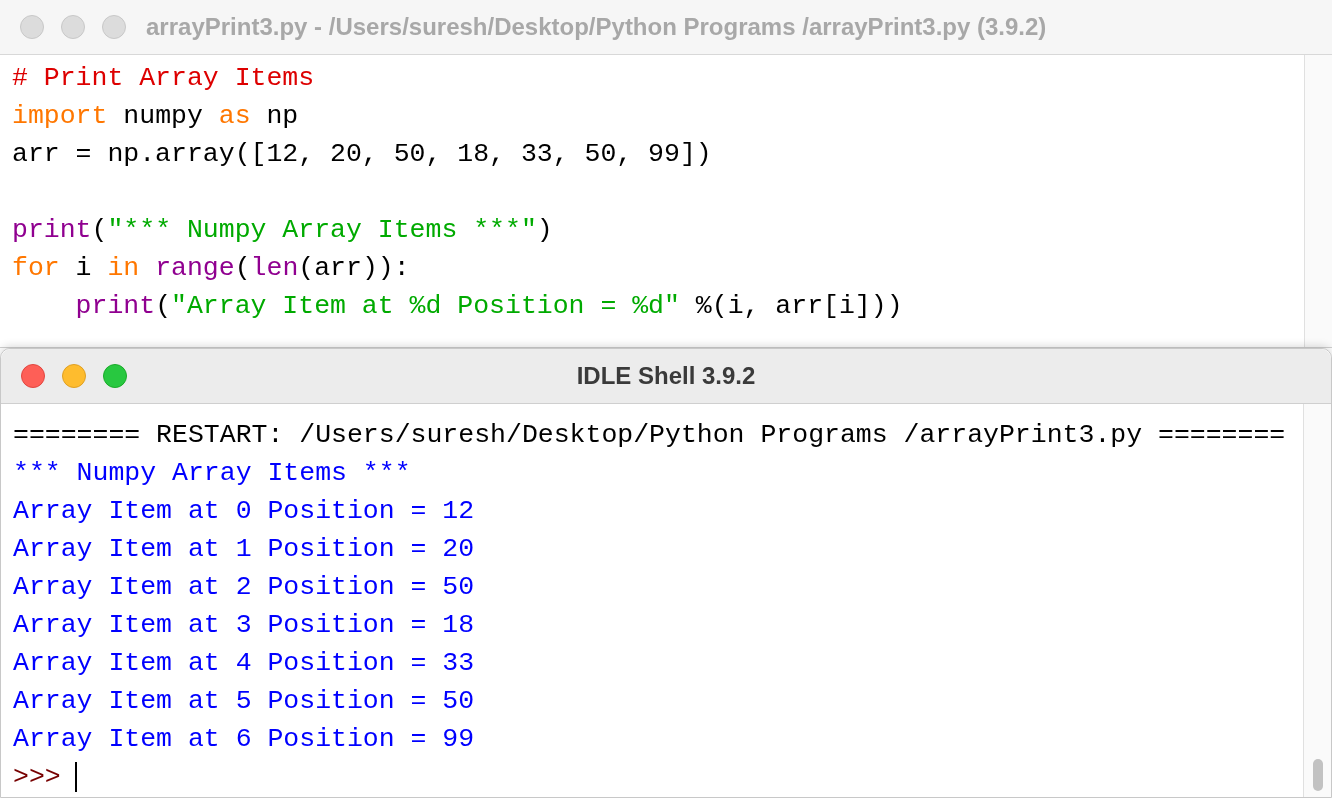 The width and height of the screenshot is (1332, 798). I want to click on code-line: arr = np.array([12, 20, 50, 18, 33, 50, 99]), so click(362, 154).